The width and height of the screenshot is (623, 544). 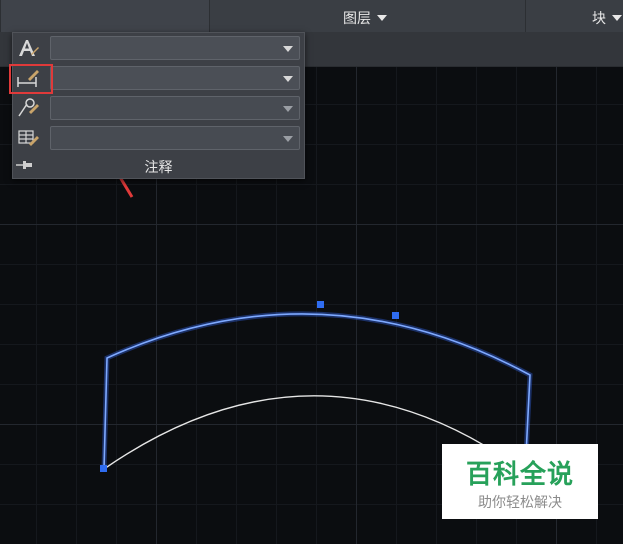 What do you see at coordinates (599, 19) in the screenshot?
I see `block-panel-label: 块` at bounding box center [599, 19].